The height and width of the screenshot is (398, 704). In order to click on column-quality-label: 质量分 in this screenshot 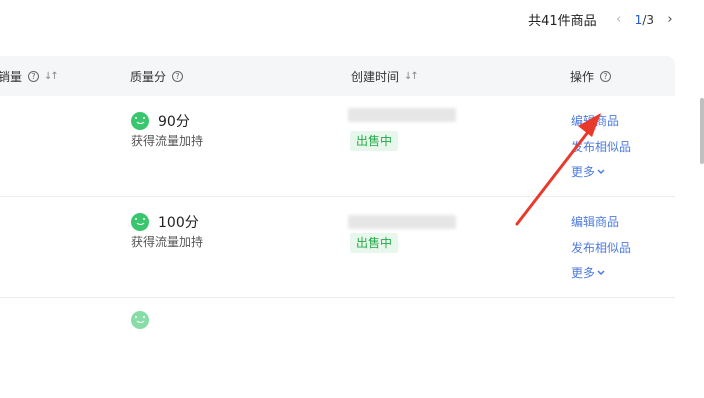, I will do `click(148, 77)`.